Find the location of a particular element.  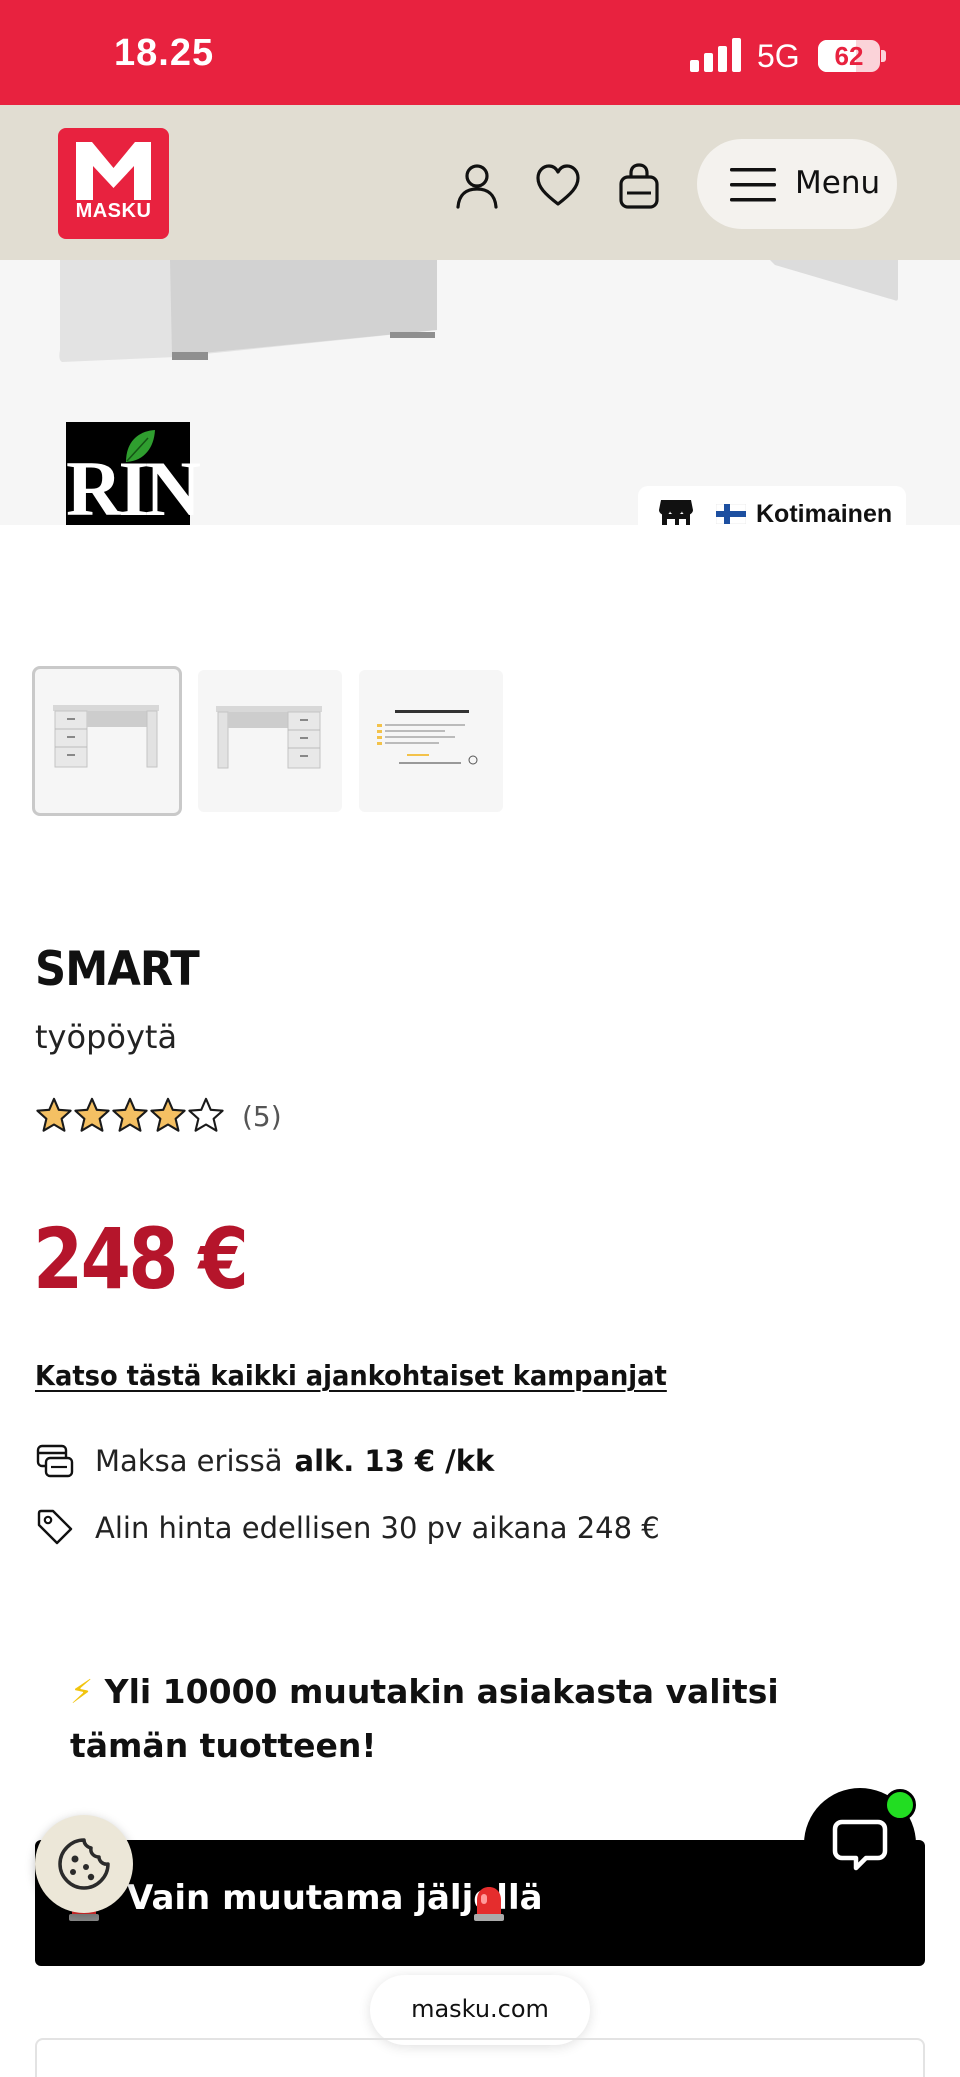

finland-flag-icon is located at coordinates (731, 514).